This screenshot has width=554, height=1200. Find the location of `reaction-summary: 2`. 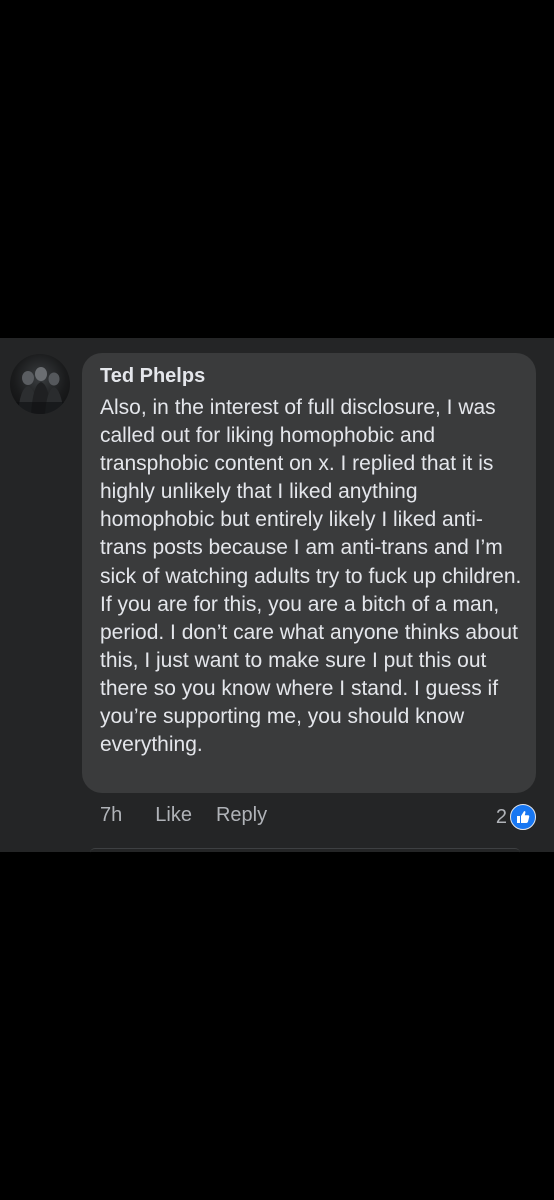

reaction-summary: 2 is located at coordinates (516, 817).